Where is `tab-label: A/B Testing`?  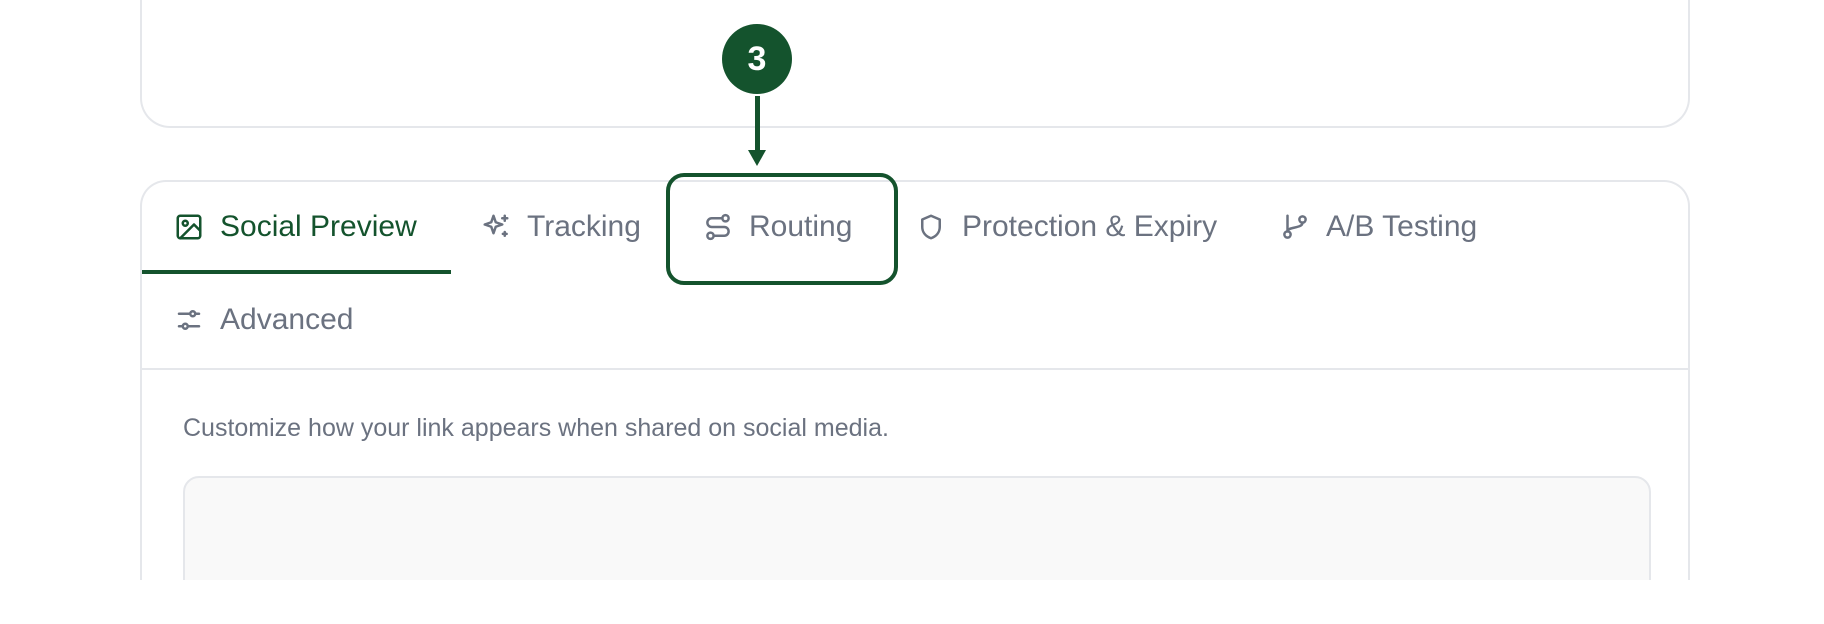
tab-label: A/B Testing is located at coordinates (1402, 226).